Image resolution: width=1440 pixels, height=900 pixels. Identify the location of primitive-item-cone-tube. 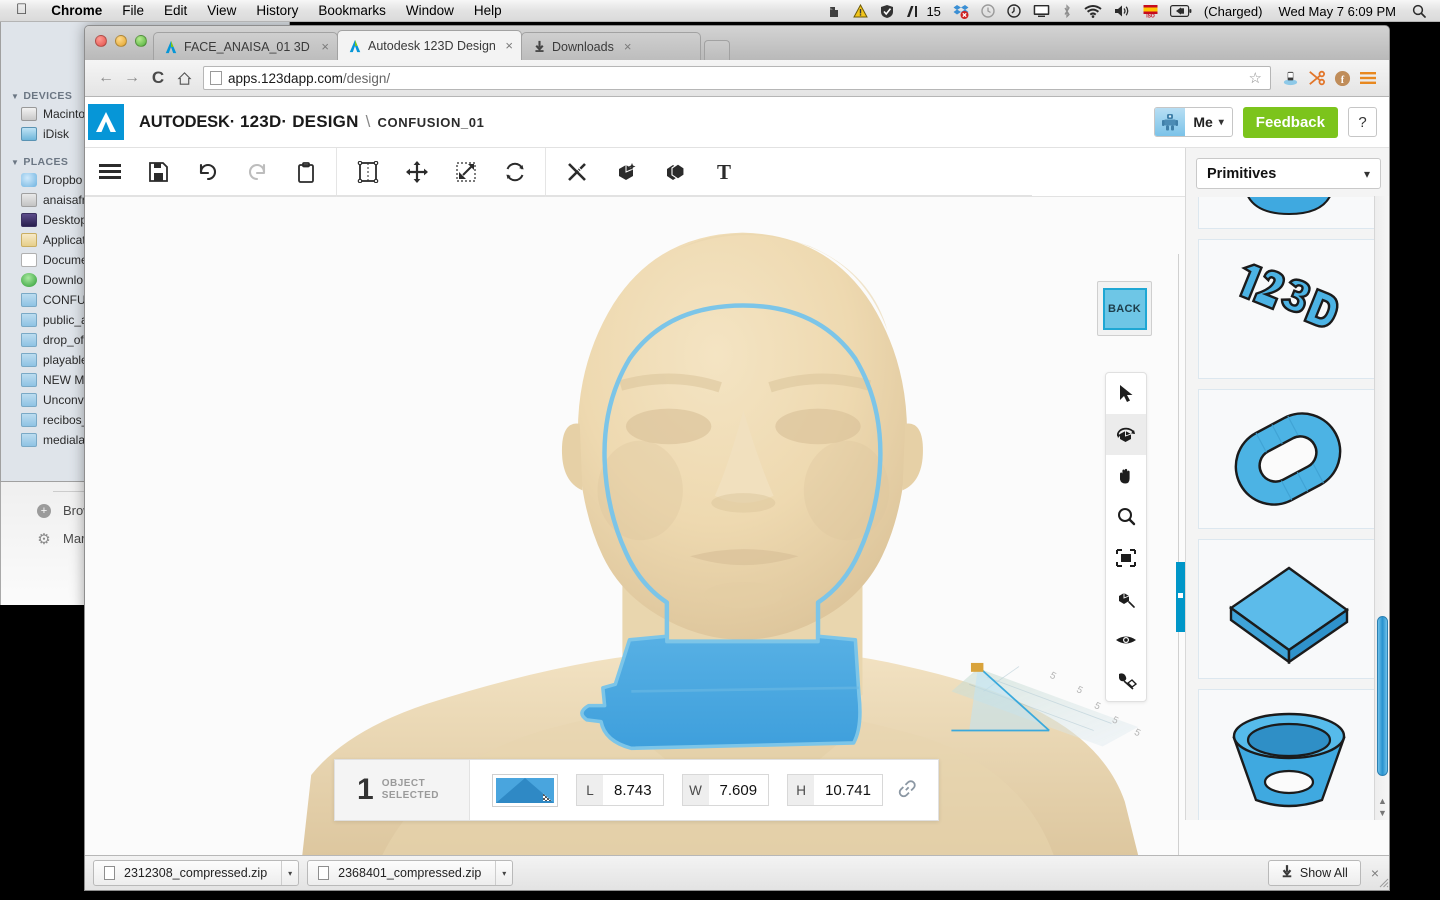
(1288, 754).